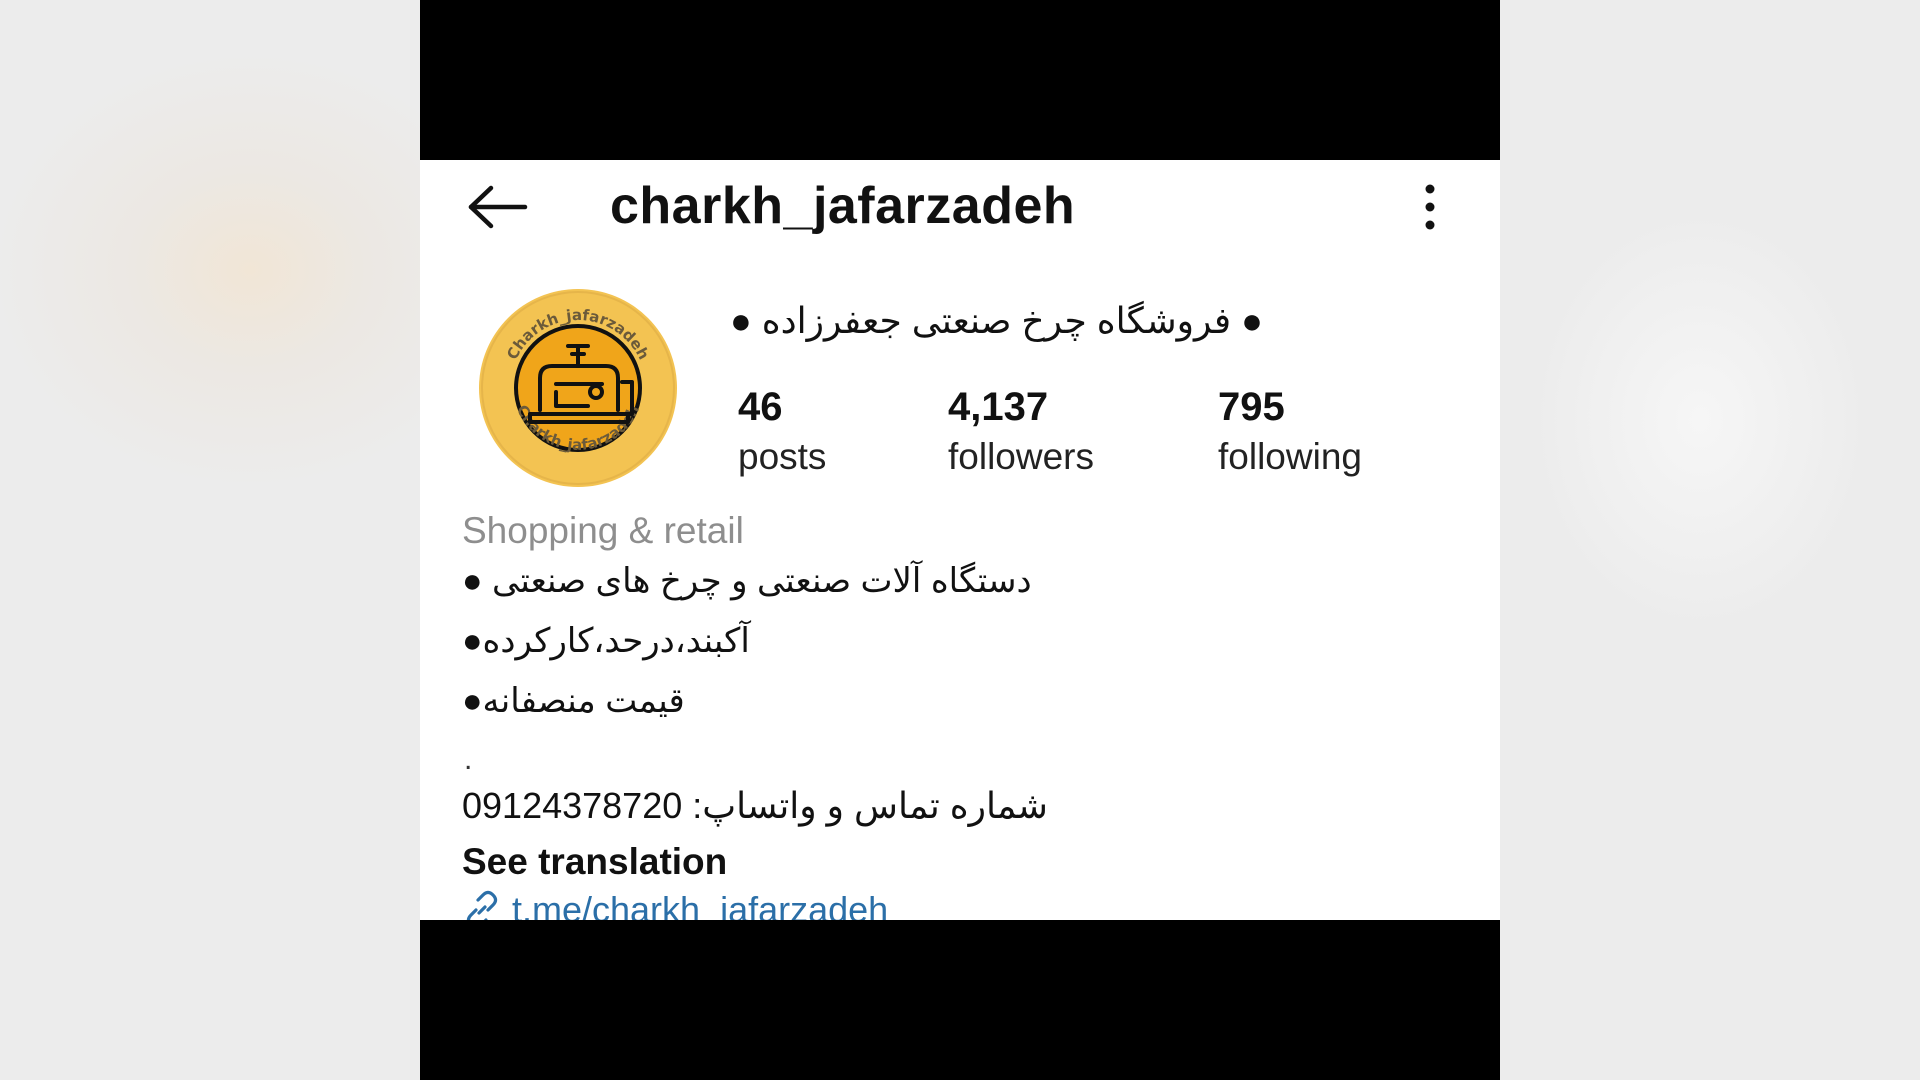 This screenshot has width=1920, height=1080. What do you see at coordinates (700, 904) in the screenshot?
I see `profile-link-text: t.me/charkh_jafarzadeh` at bounding box center [700, 904].